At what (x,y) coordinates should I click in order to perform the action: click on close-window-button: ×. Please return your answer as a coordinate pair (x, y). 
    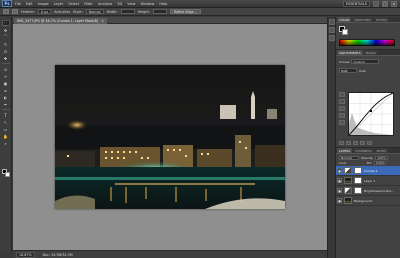
    Looking at the image, I should click on (394, 4).